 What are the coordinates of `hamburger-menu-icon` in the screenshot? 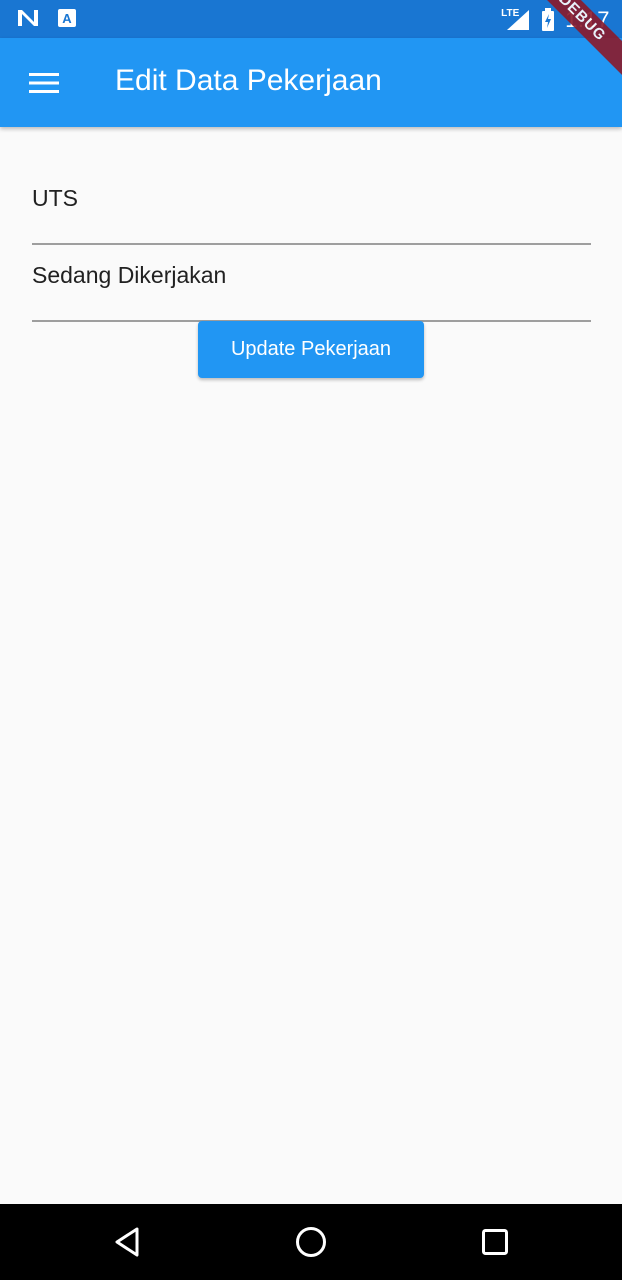 It's located at (44, 83).